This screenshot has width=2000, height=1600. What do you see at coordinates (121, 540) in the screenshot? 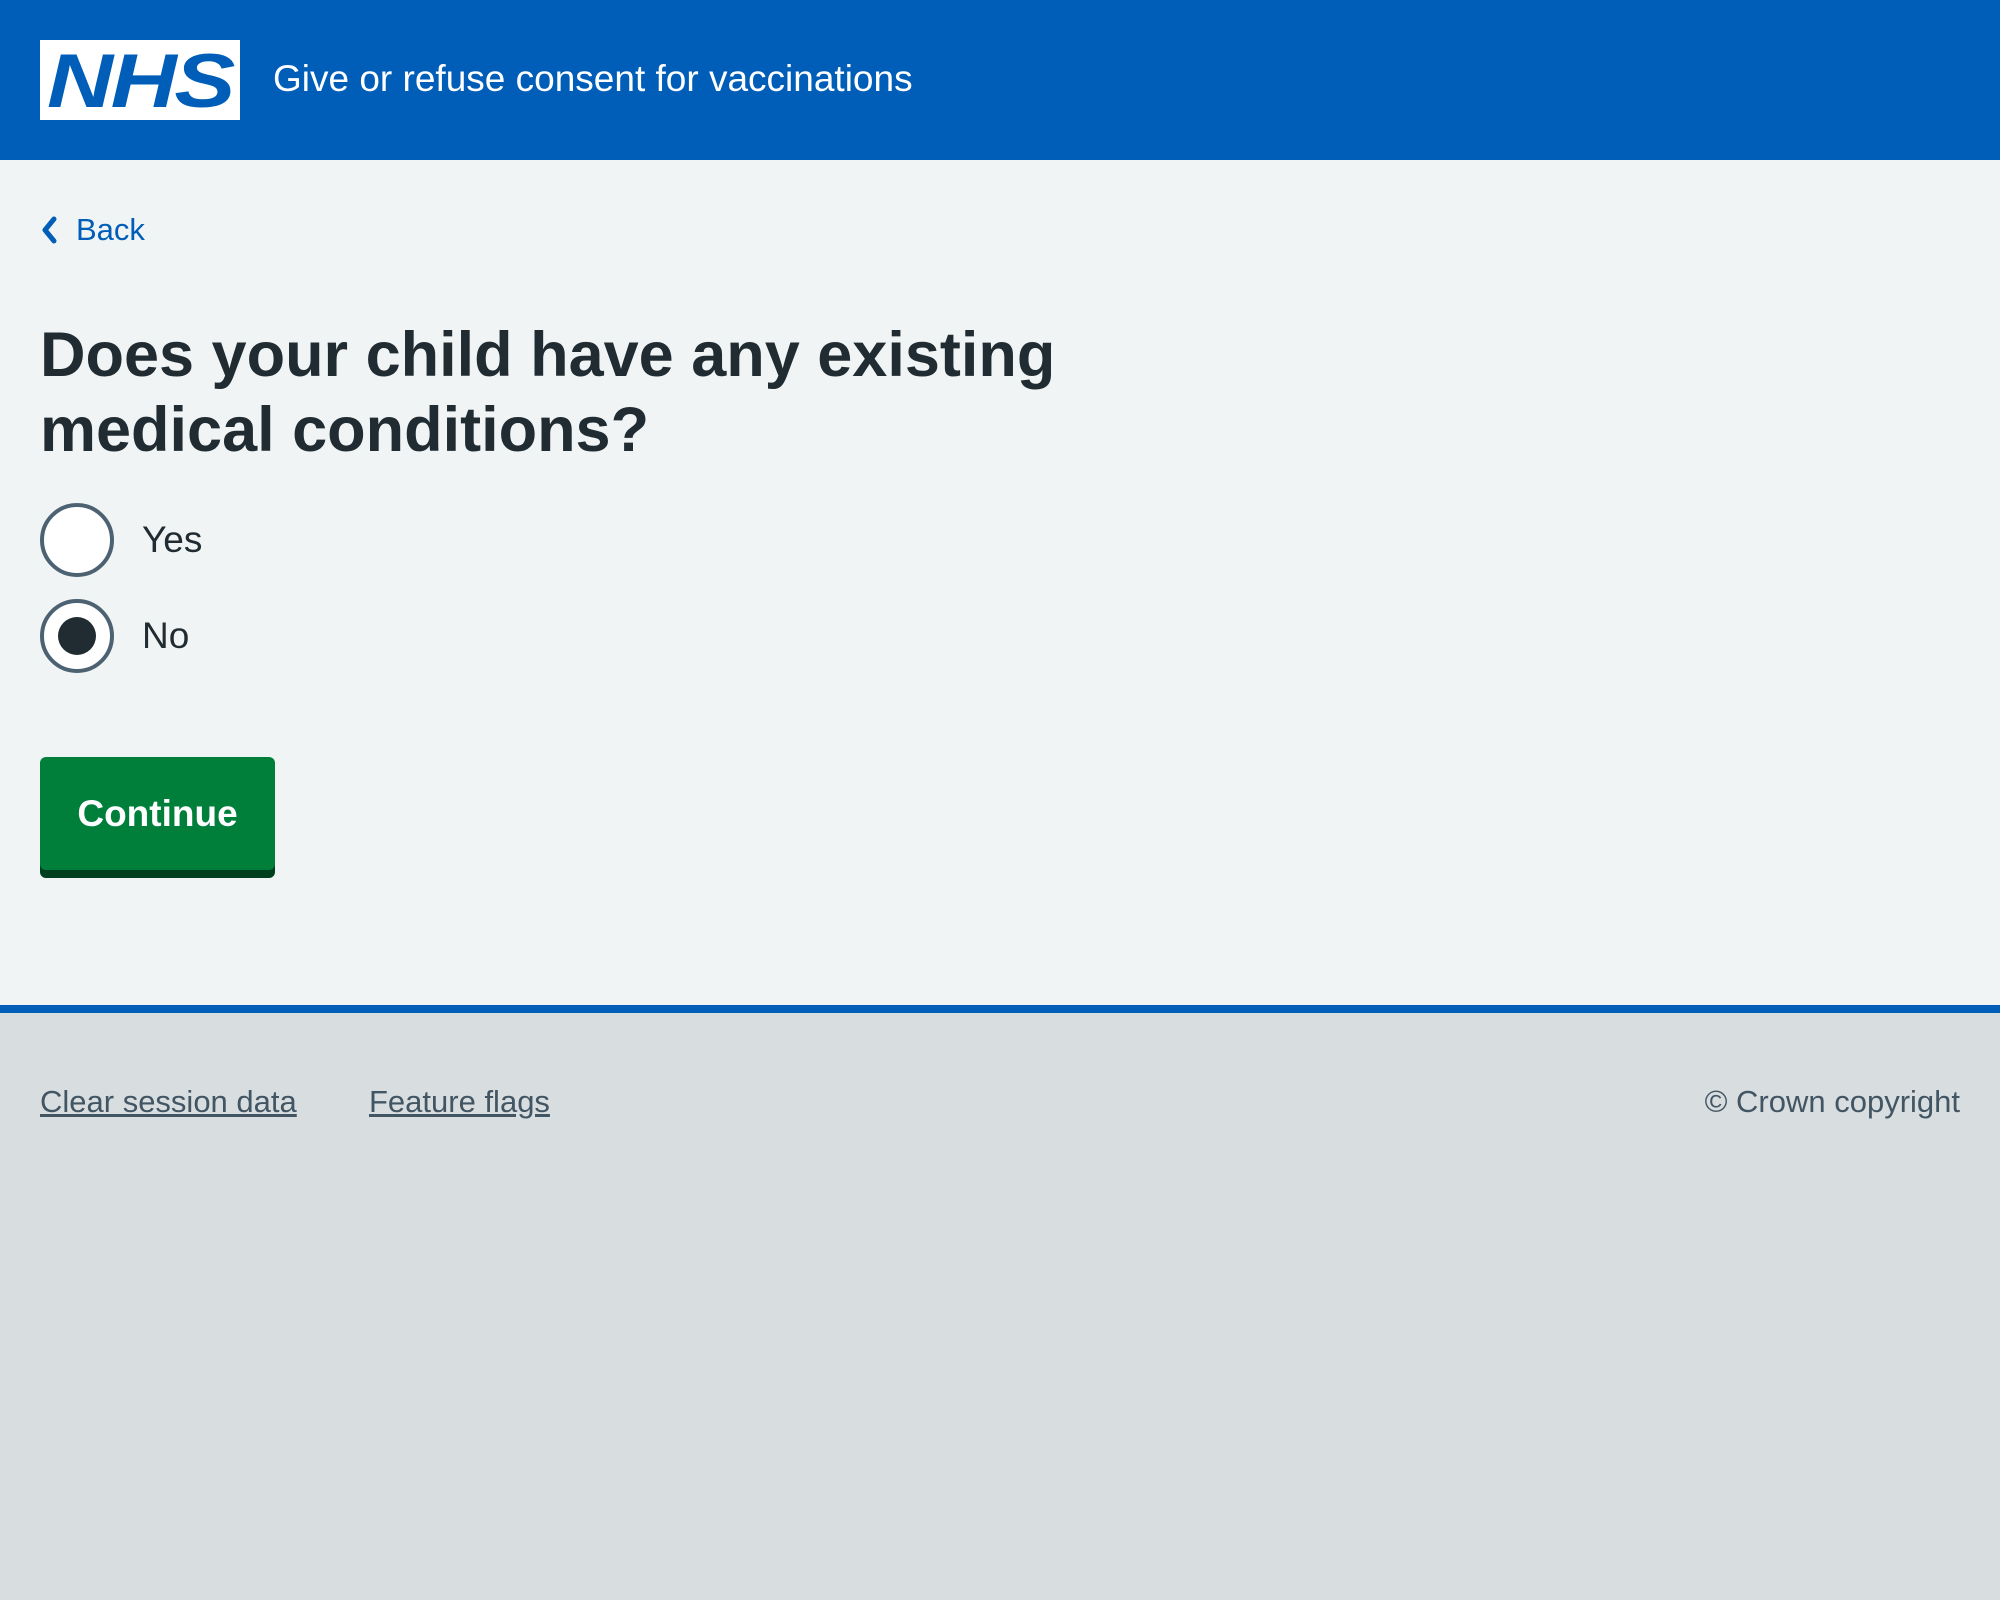
I see `radio-option-yes: Yes` at bounding box center [121, 540].